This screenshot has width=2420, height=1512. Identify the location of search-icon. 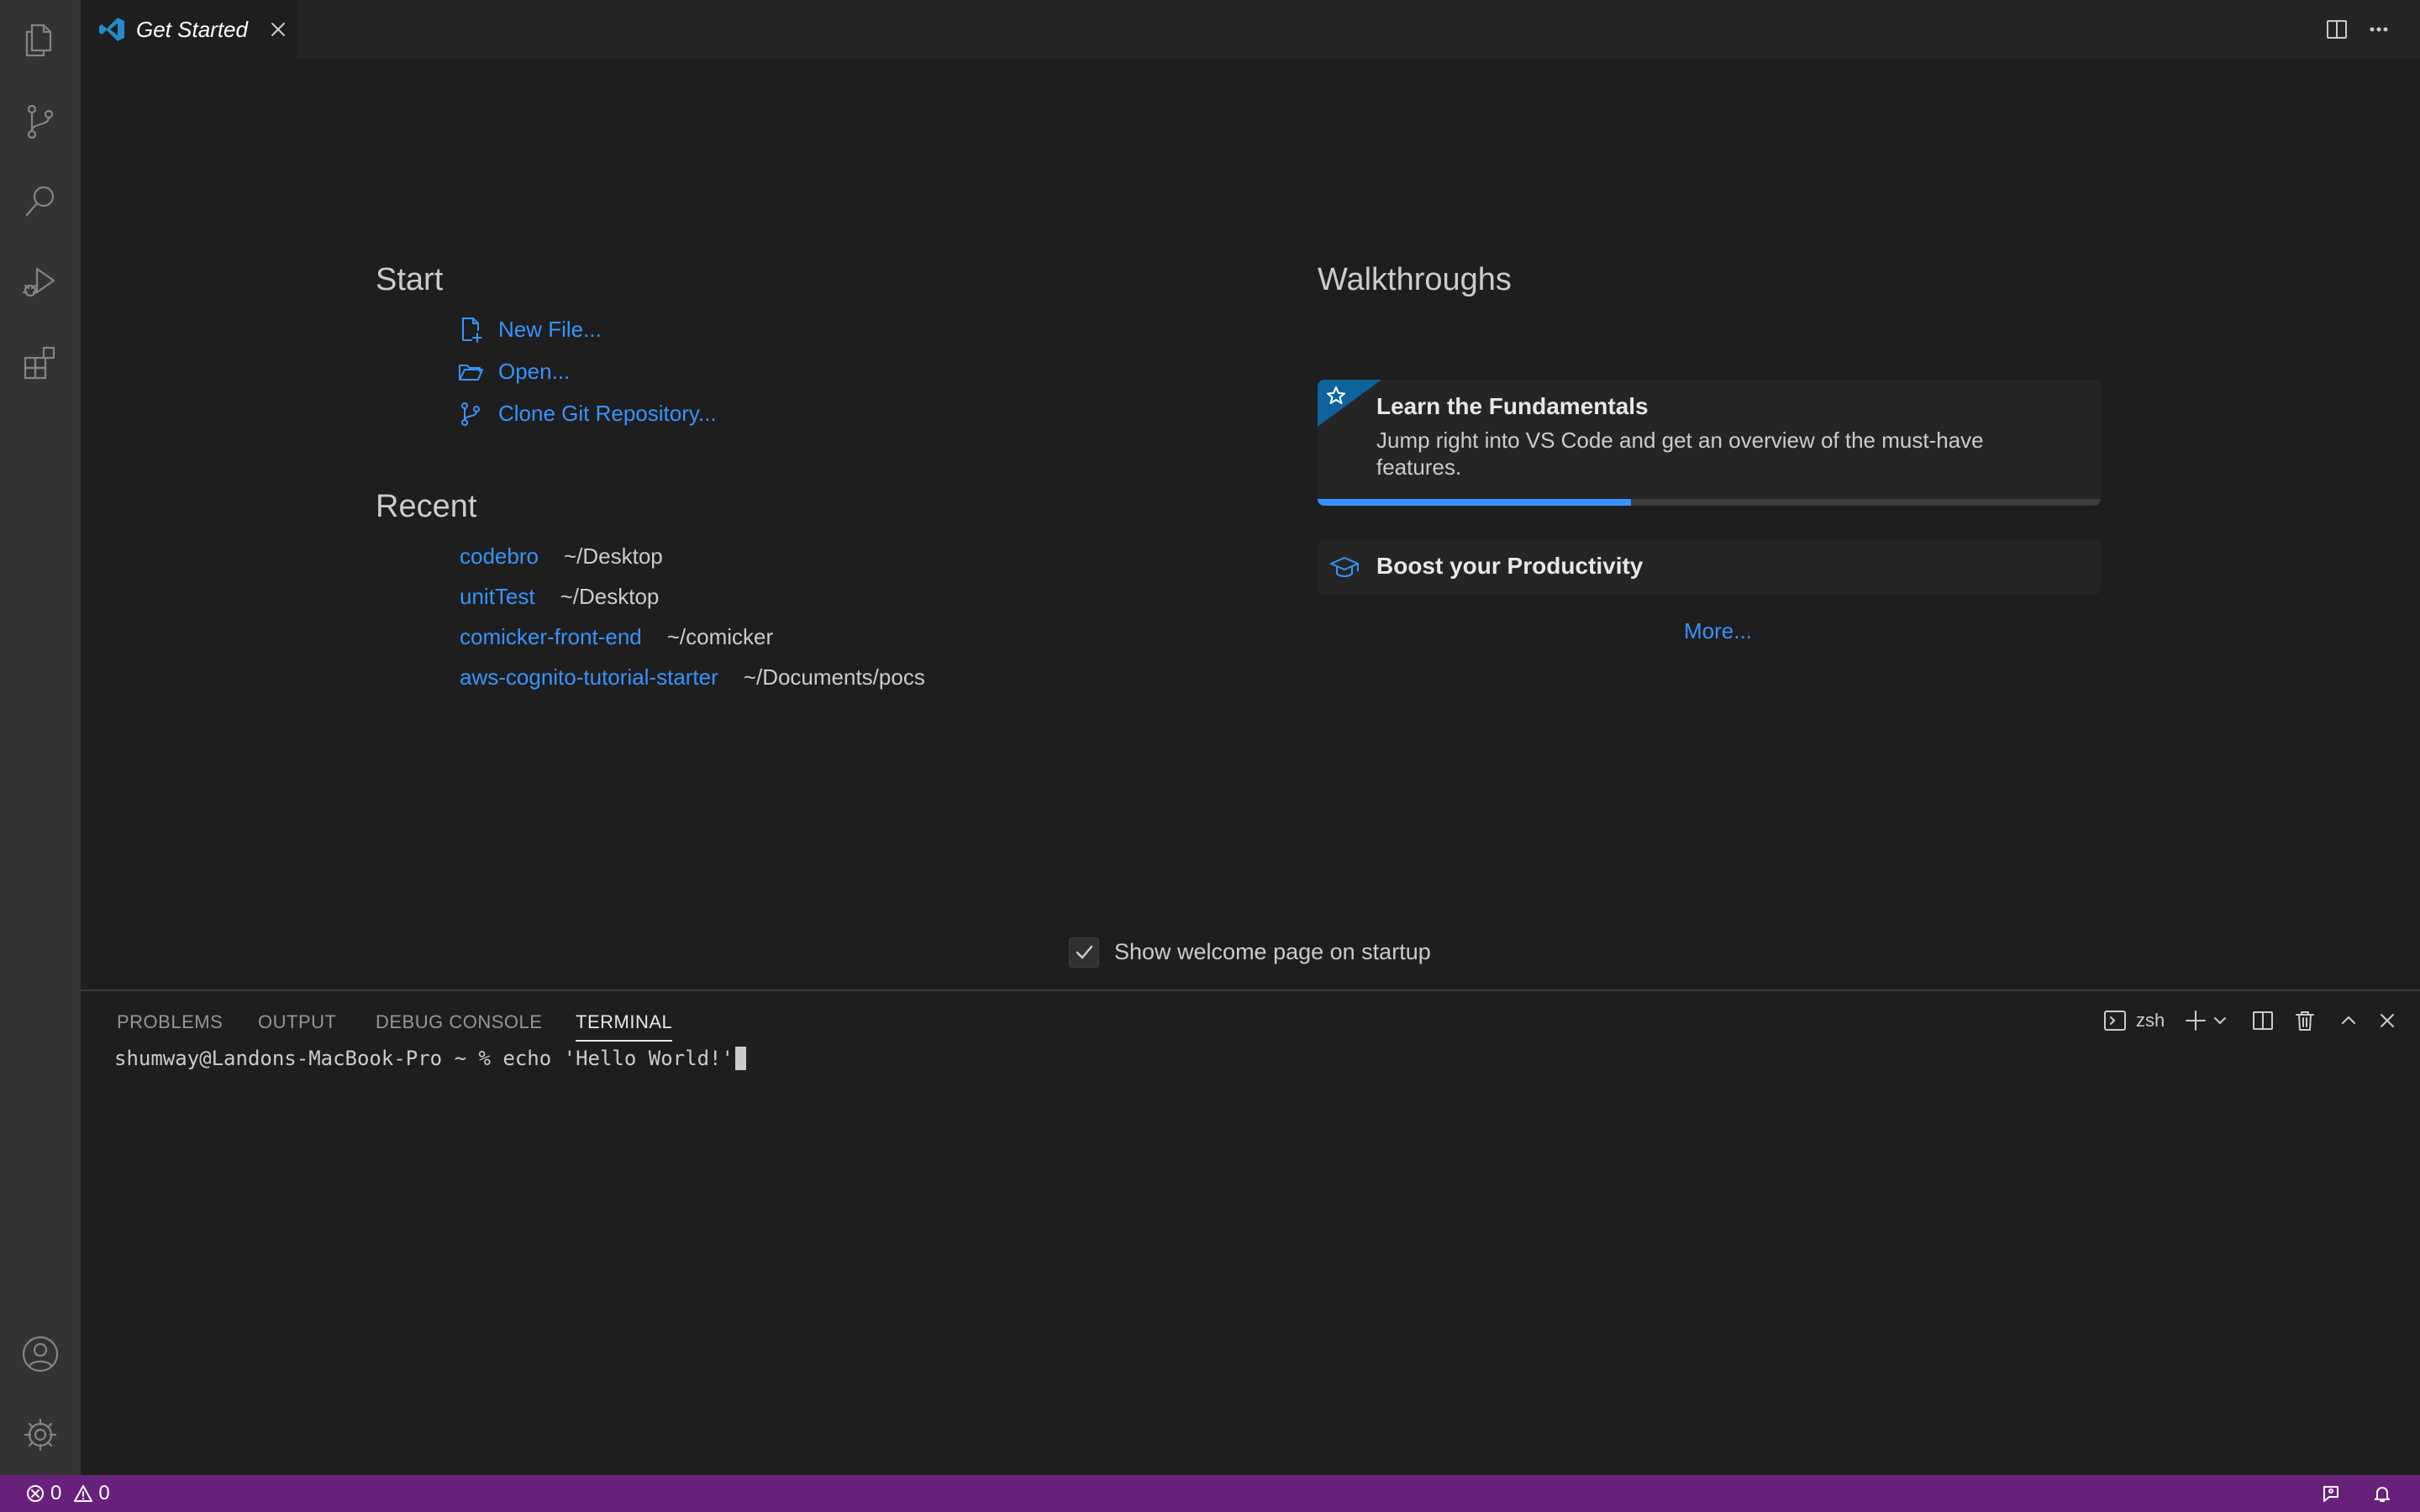
(40, 201).